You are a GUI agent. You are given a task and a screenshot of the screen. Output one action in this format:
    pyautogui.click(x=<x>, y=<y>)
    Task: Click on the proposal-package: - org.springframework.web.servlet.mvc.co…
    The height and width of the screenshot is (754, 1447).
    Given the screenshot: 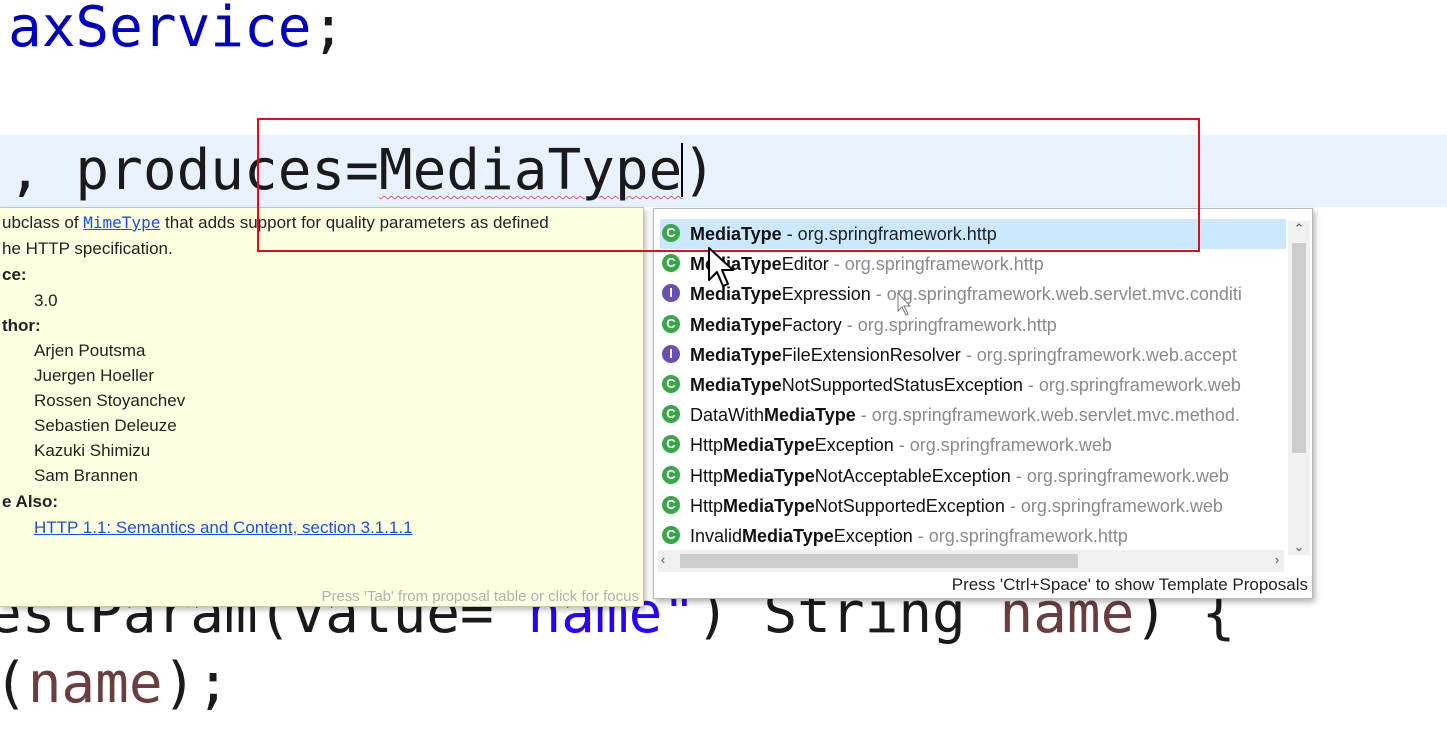 What is the action you would take?
    pyautogui.click(x=1056, y=294)
    